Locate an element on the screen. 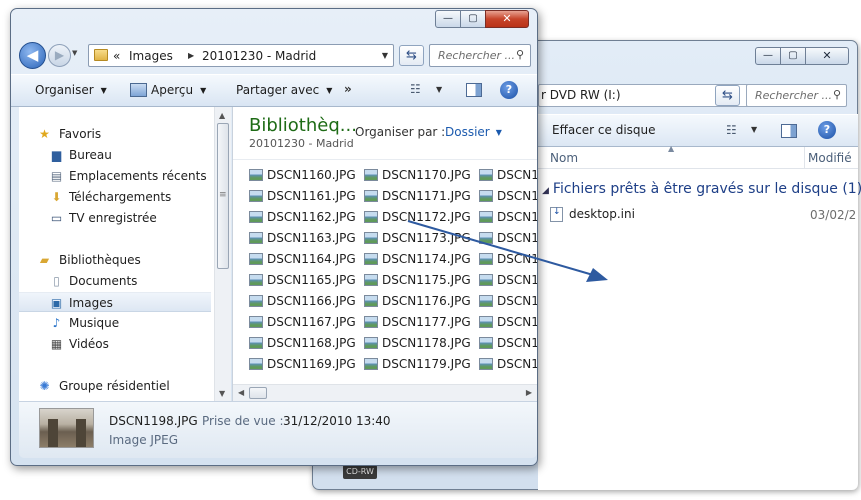 Image resolution: width=861 pixels, height=500 pixels. breadcrumb-overflow: « is located at coordinates (116, 56).